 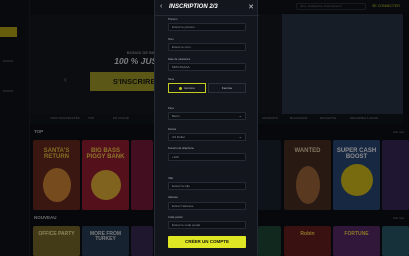 What do you see at coordinates (207, 88) in the screenshot?
I see `gender-selector: Homme Femme` at bounding box center [207, 88].